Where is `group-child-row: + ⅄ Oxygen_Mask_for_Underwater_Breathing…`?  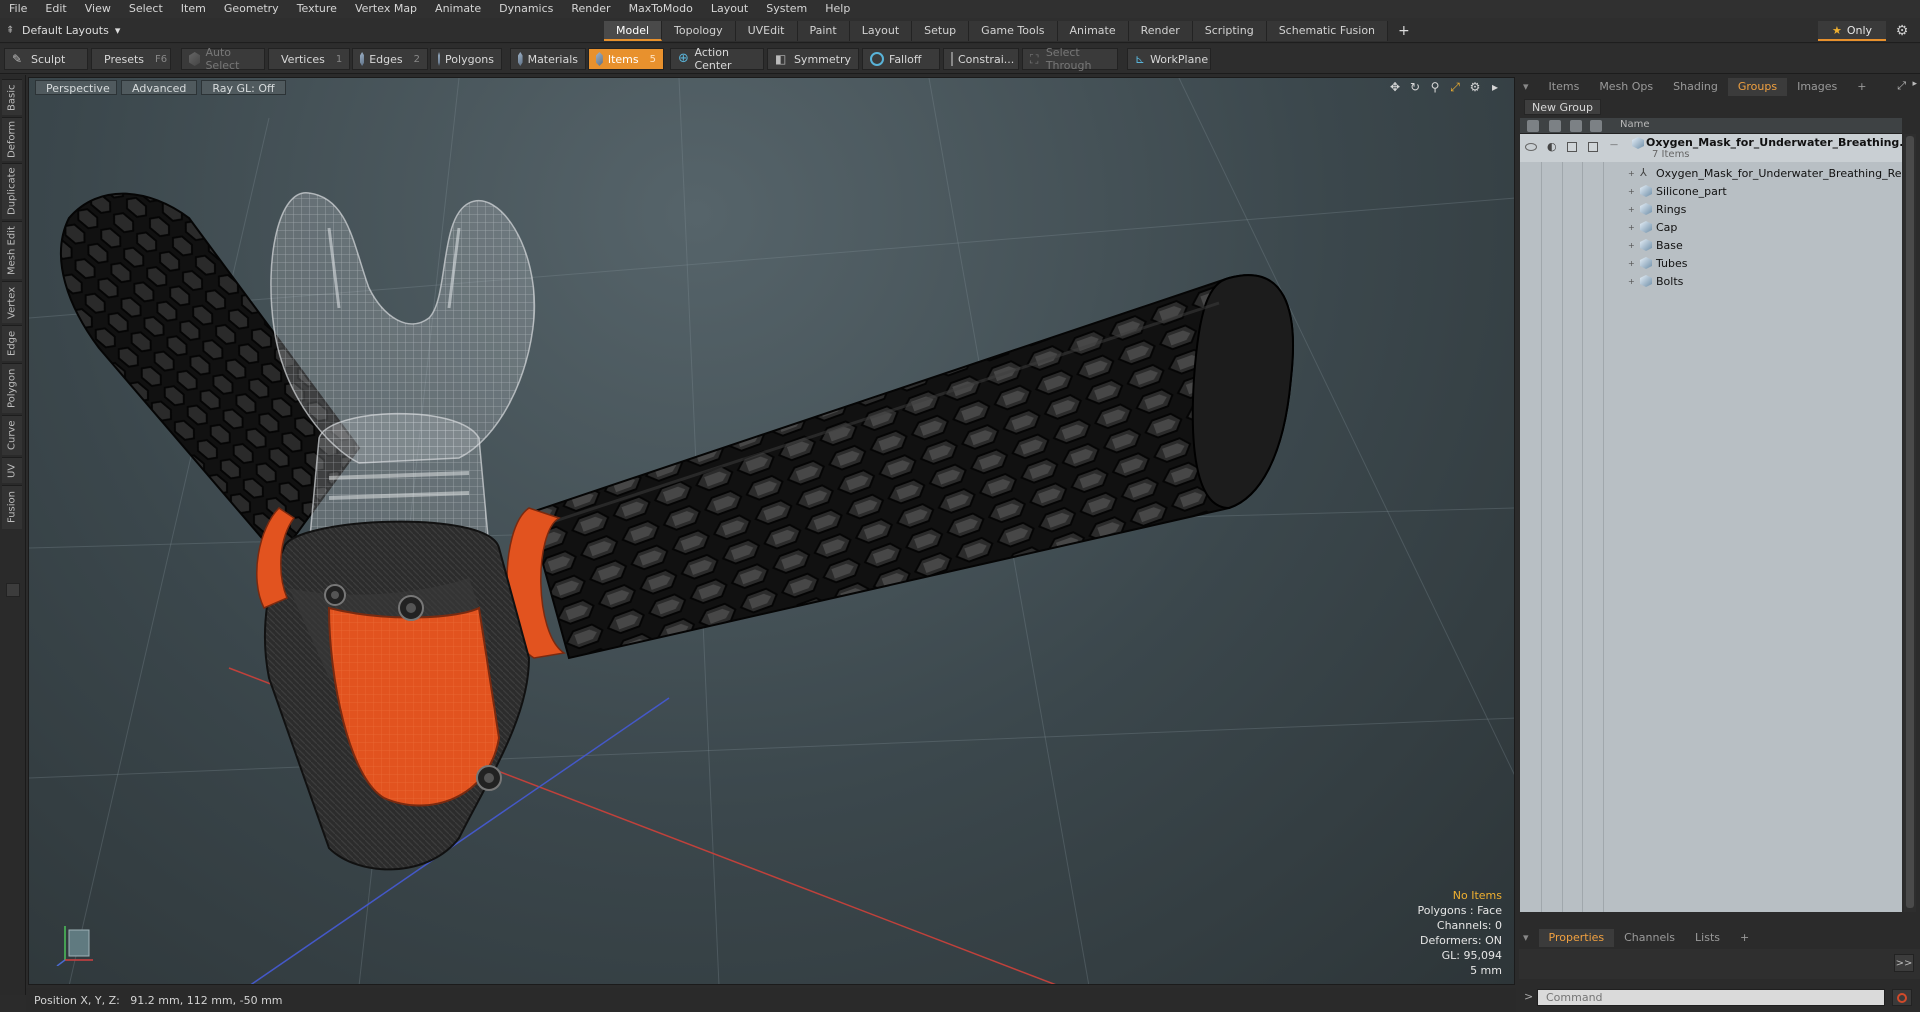
group-child-row: + ⅄ Oxygen_Mask_for_Underwater_Breathing… is located at coordinates (1711, 173).